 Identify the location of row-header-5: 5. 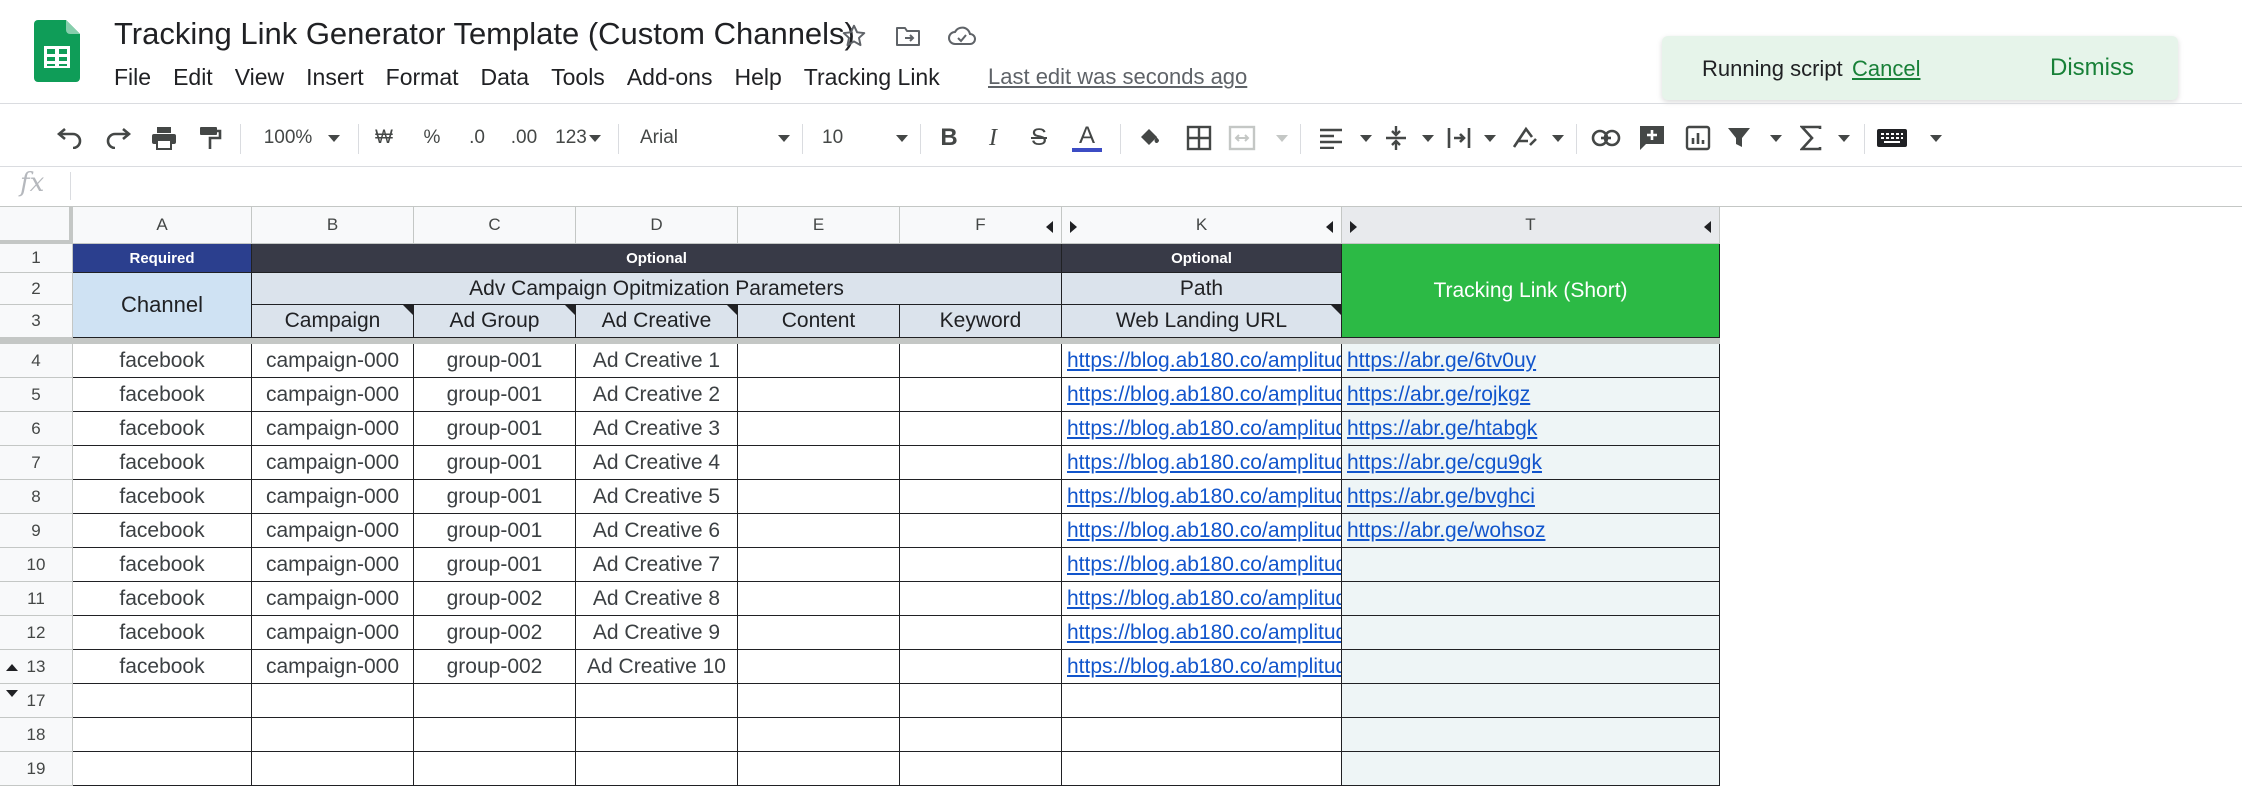
(36, 395).